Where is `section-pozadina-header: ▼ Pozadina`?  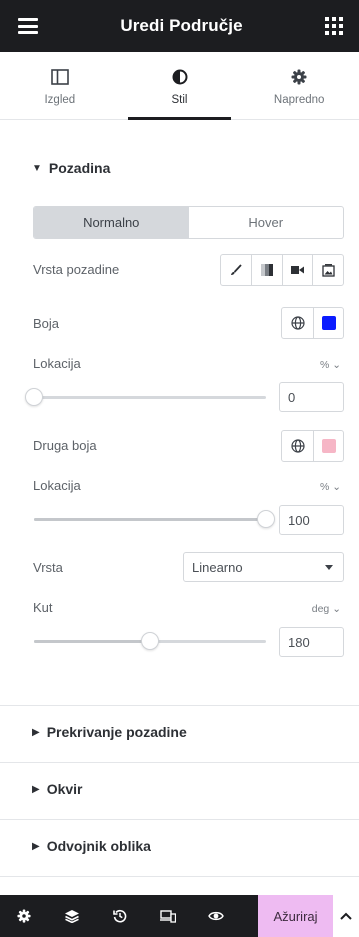 section-pozadina-header: ▼ Pozadina is located at coordinates (71, 168).